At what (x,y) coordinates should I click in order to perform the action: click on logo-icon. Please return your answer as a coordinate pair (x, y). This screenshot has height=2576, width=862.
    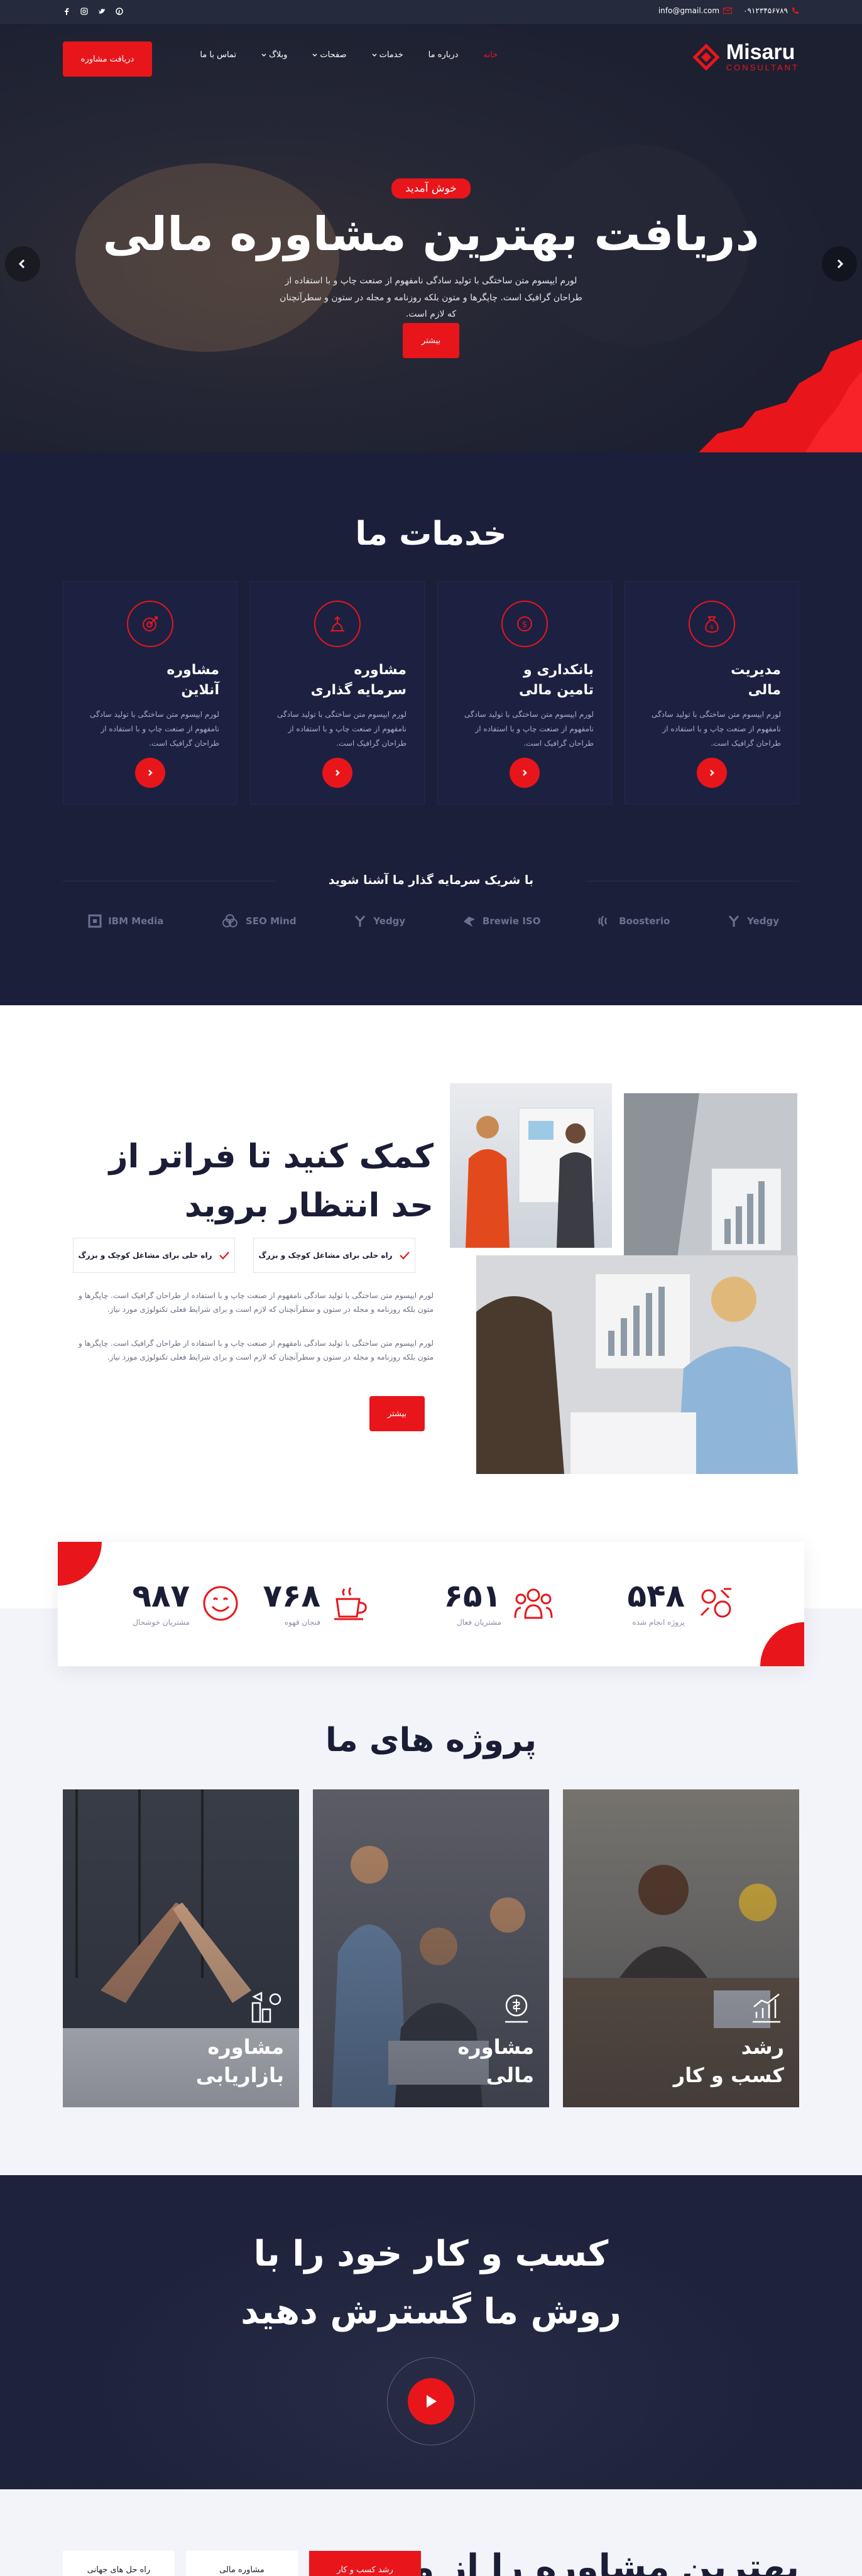
    Looking at the image, I should click on (706, 57).